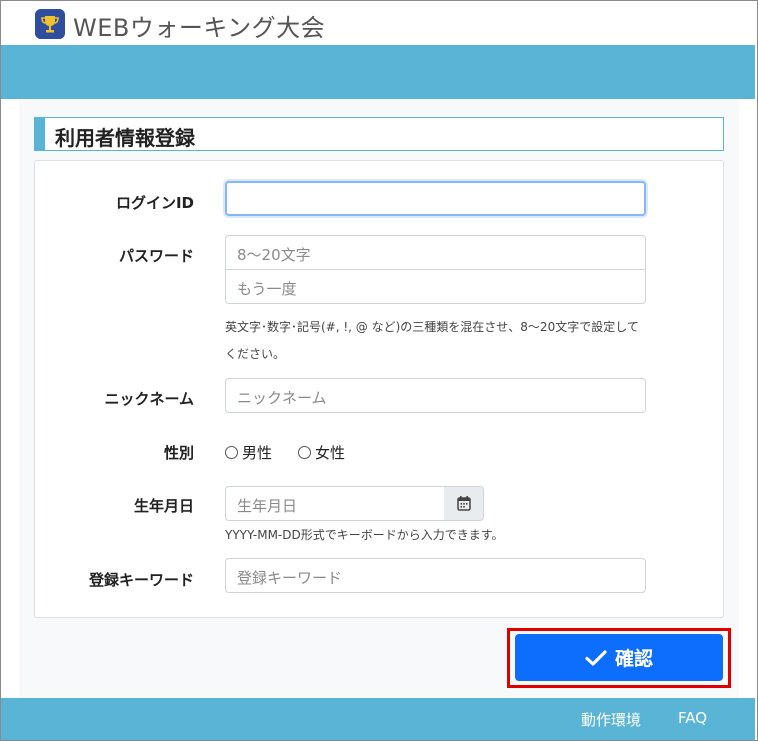 Image resolution: width=758 pixels, height=741 pixels. Describe the element at coordinates (141, 580) in the screenshot. I see `keyword-label: 登録キーワード` at that location.